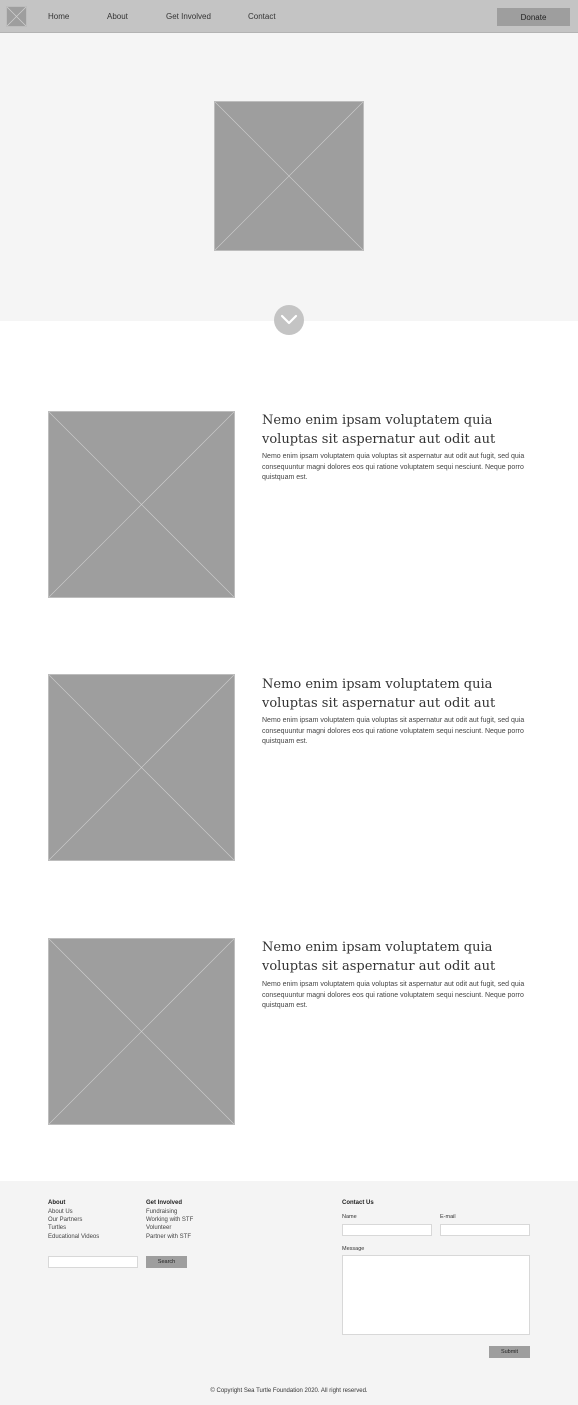 This screenshot has width=578, height=1405. I want to click on hero-image-placeholder, so click(289, 176).